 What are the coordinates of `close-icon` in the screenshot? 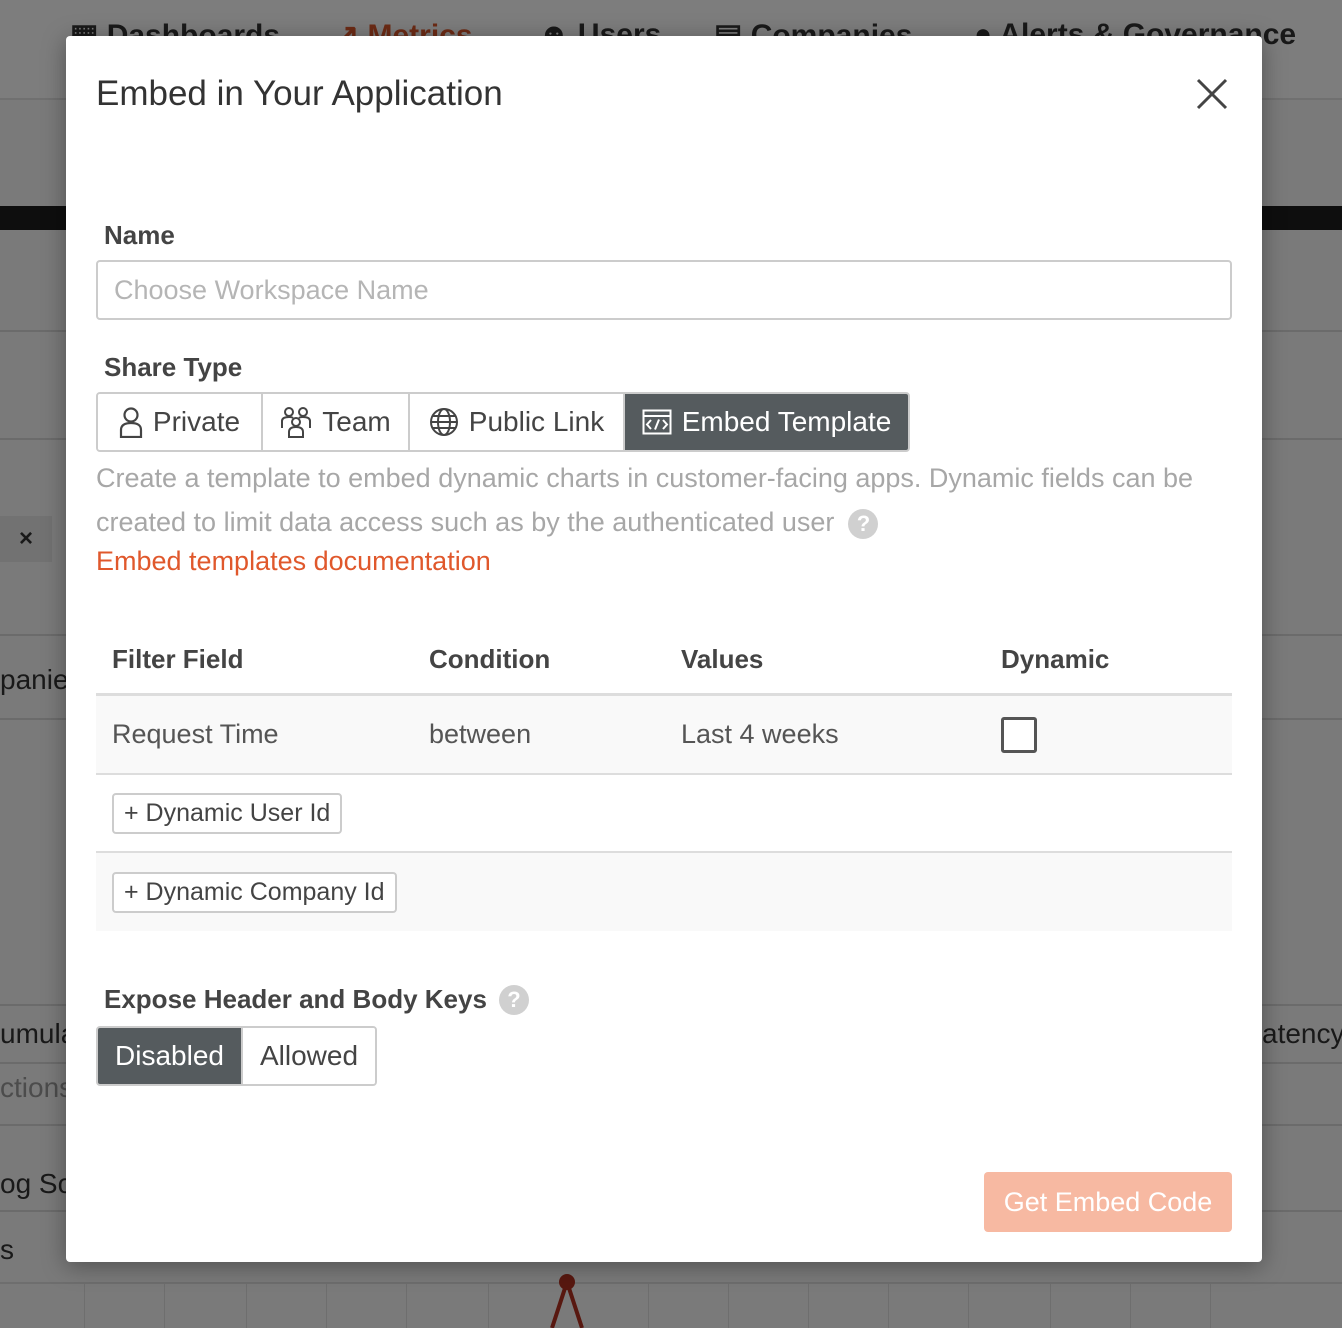 It's located at (1212, 94).